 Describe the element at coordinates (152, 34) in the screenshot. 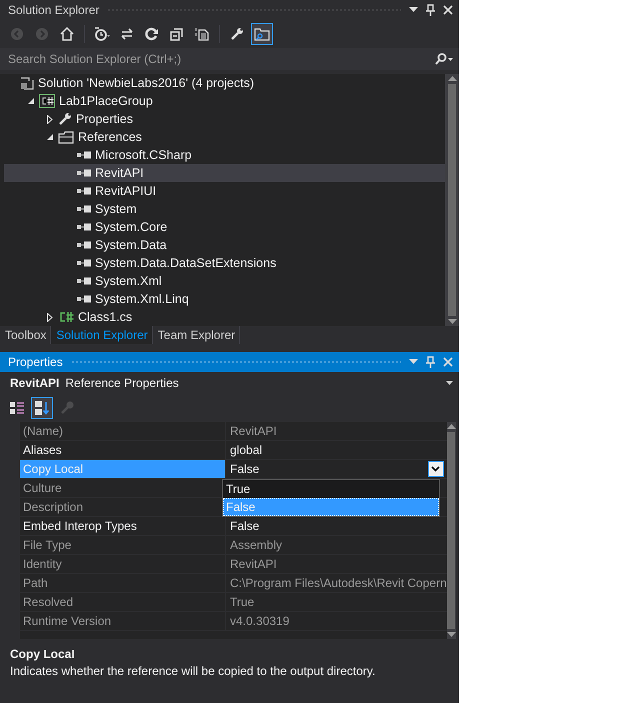

I see `refresh-icon` at that location.